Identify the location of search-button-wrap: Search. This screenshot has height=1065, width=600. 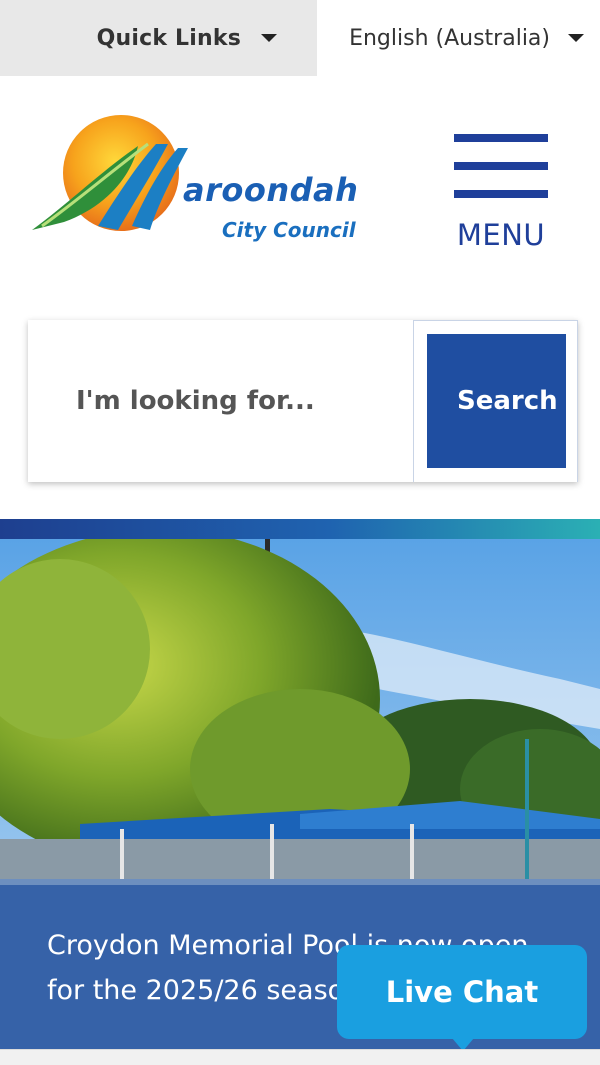
(495, 401).